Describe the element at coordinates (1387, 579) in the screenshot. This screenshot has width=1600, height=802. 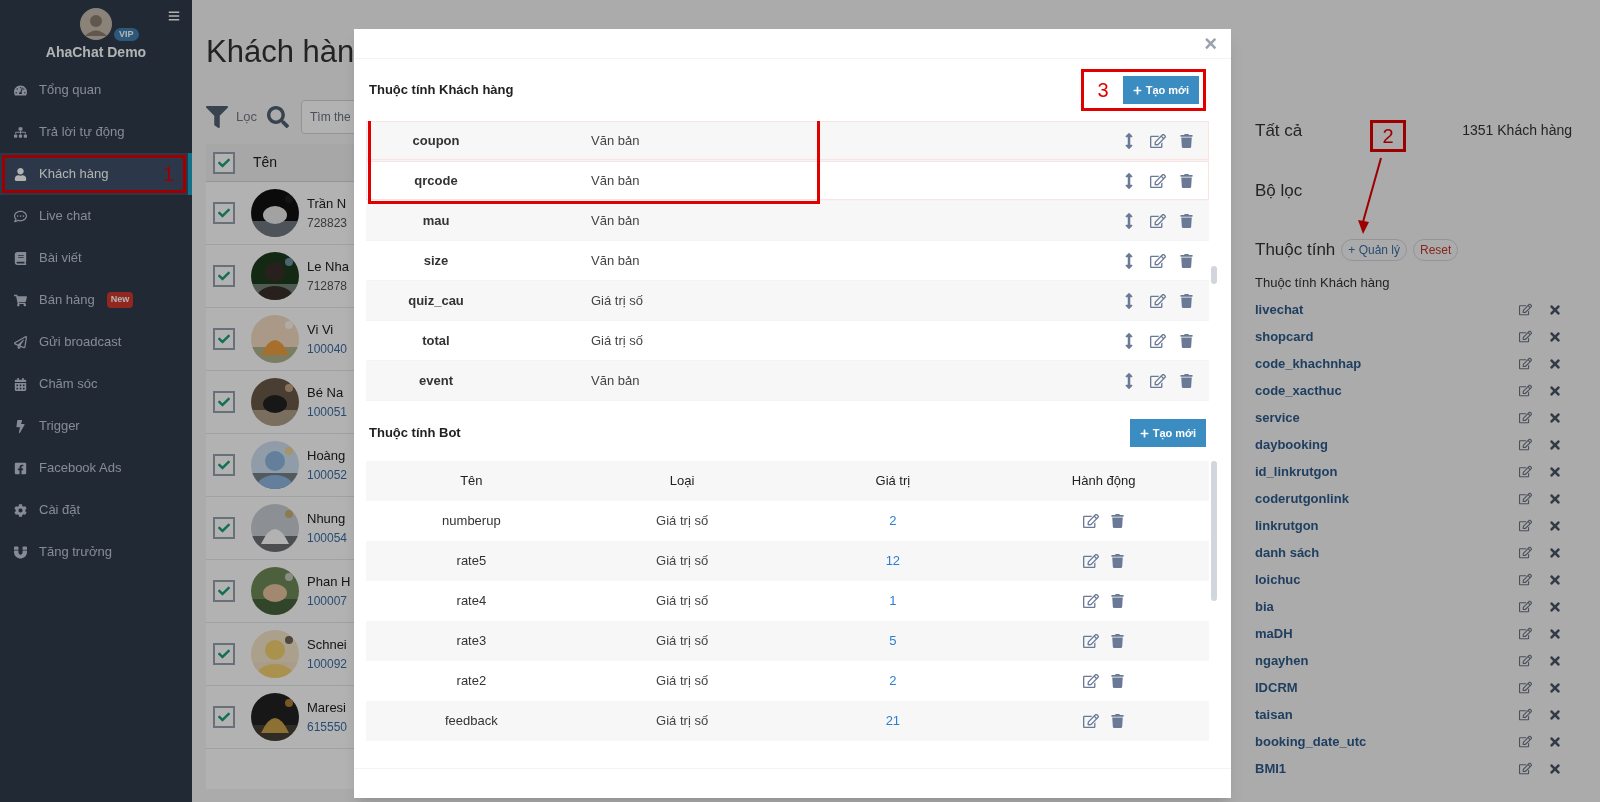
I see `attribute-link: loichuc` at that location.